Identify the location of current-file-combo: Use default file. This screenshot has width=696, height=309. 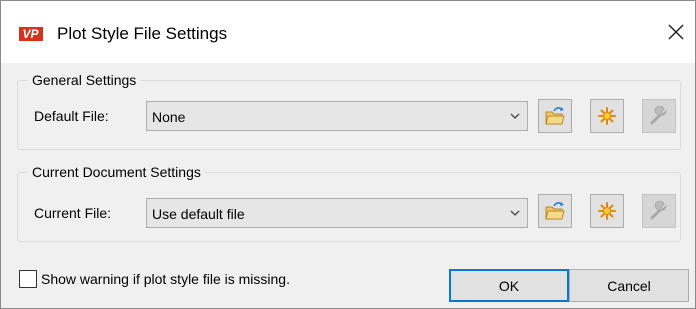
(337, 213).